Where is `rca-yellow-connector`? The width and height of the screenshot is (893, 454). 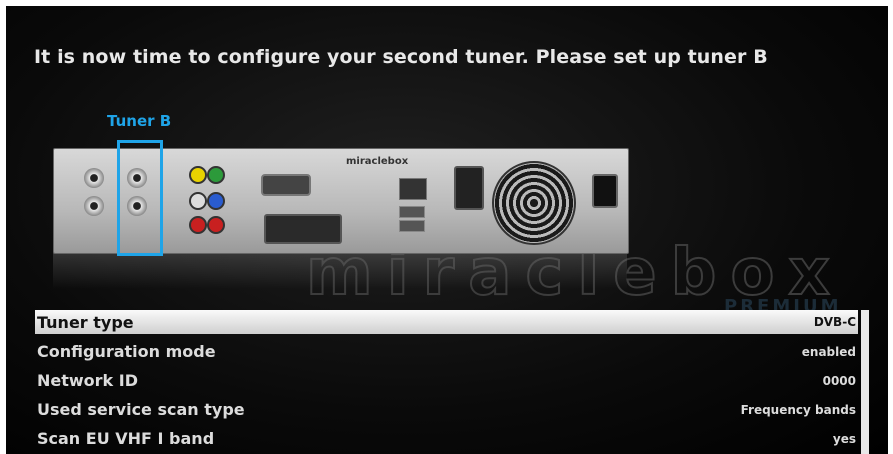 rca-yellow-connector is located at coordinates (198, 175).